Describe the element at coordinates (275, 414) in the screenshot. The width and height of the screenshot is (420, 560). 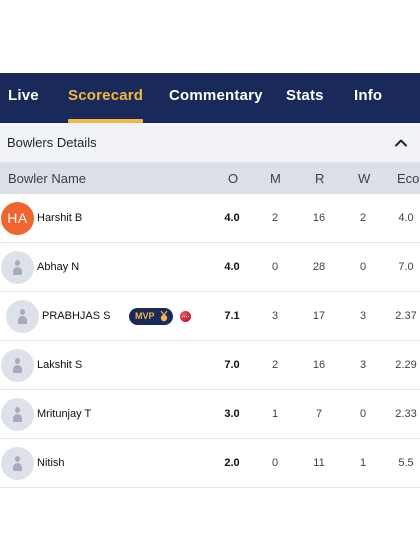
I see `maidens-value: 1` at that location.